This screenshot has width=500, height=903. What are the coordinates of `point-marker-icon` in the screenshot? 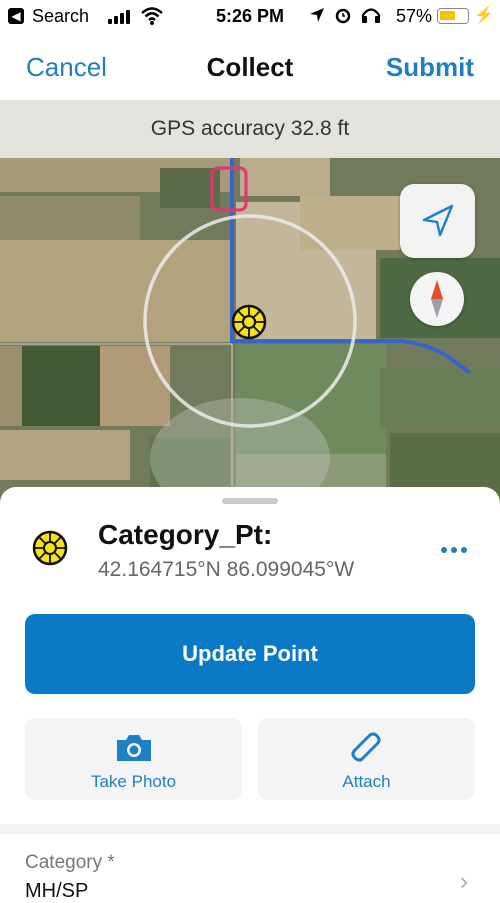 It's located at (249, 322).